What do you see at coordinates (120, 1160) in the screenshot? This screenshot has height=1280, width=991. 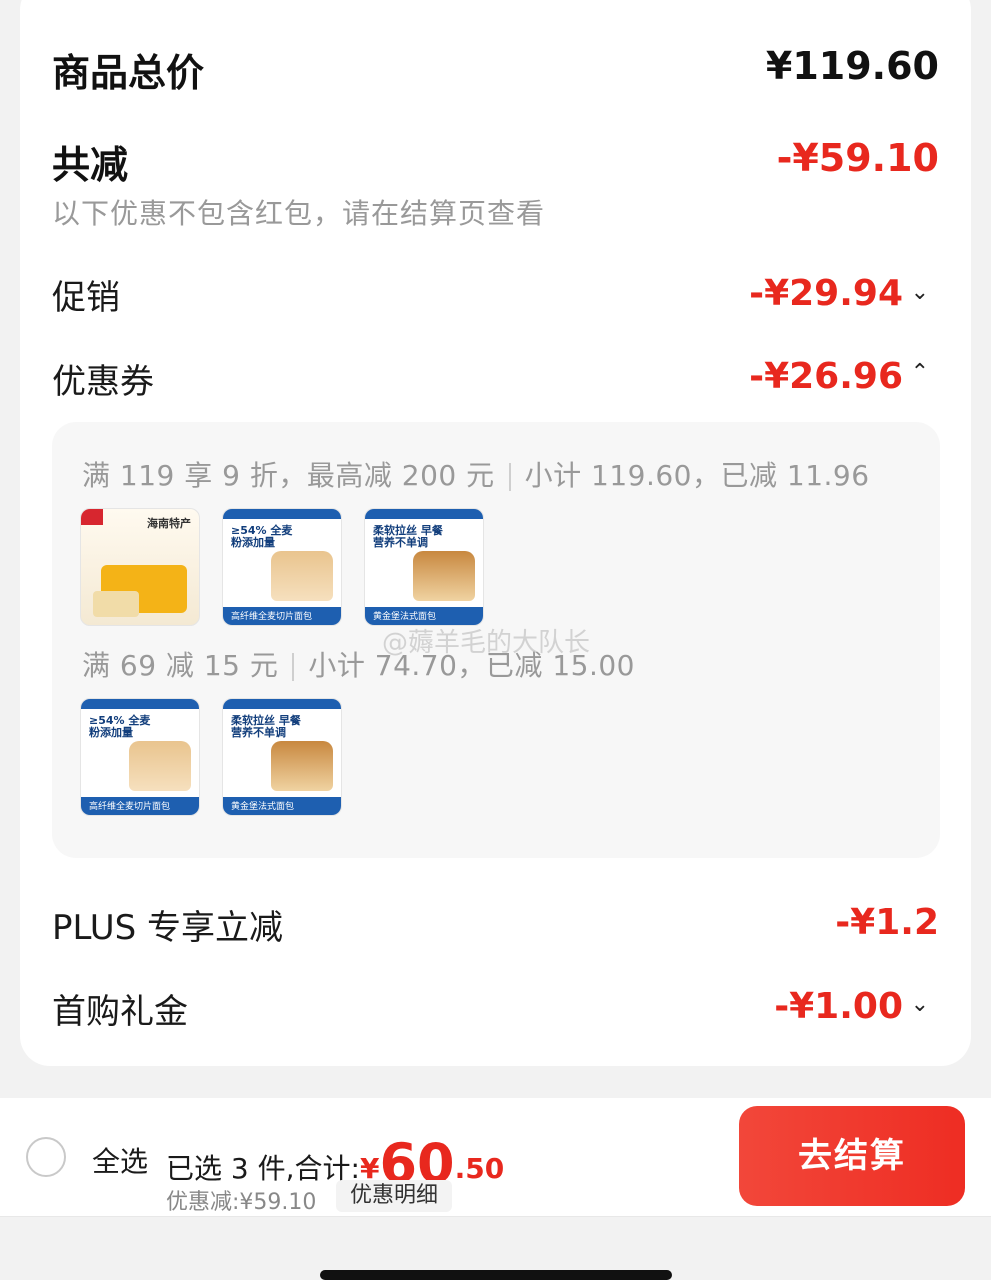 I see `select-all-label: 全选` at bounding box center [120, 1160].